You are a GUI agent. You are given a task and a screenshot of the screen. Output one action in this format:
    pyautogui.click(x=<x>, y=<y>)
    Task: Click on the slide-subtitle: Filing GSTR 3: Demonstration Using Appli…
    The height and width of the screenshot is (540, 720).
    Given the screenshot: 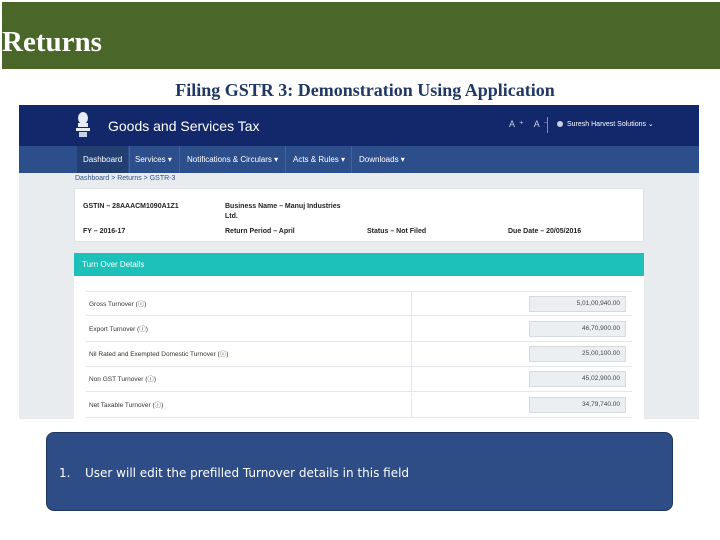 What is the action you would take?
    pyautogui.click(x=365, y=90)
    